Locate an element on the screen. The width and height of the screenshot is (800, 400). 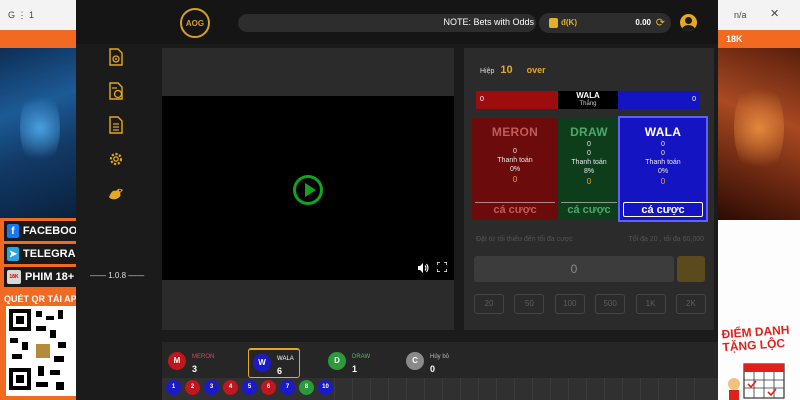
browser-tab-text-right: n/a is located at coordinates (740, 15).